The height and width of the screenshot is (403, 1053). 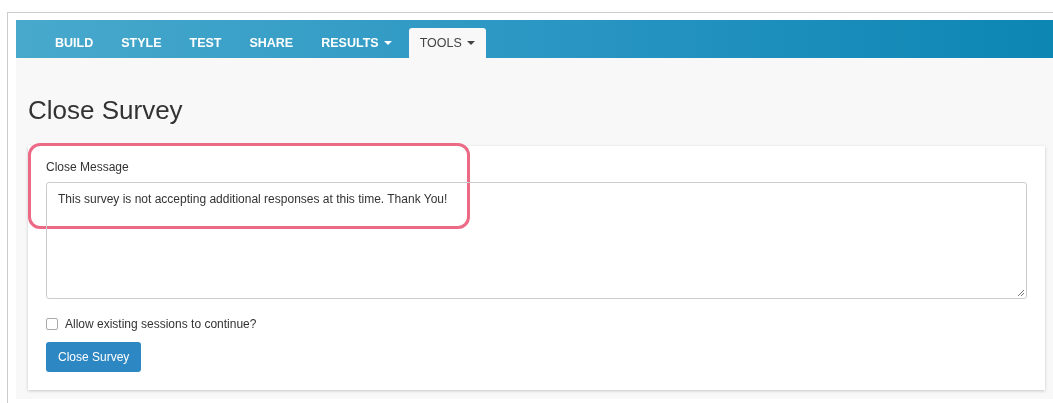 I want to click on nav-tab: STYLE, so click(x=141, y=43).